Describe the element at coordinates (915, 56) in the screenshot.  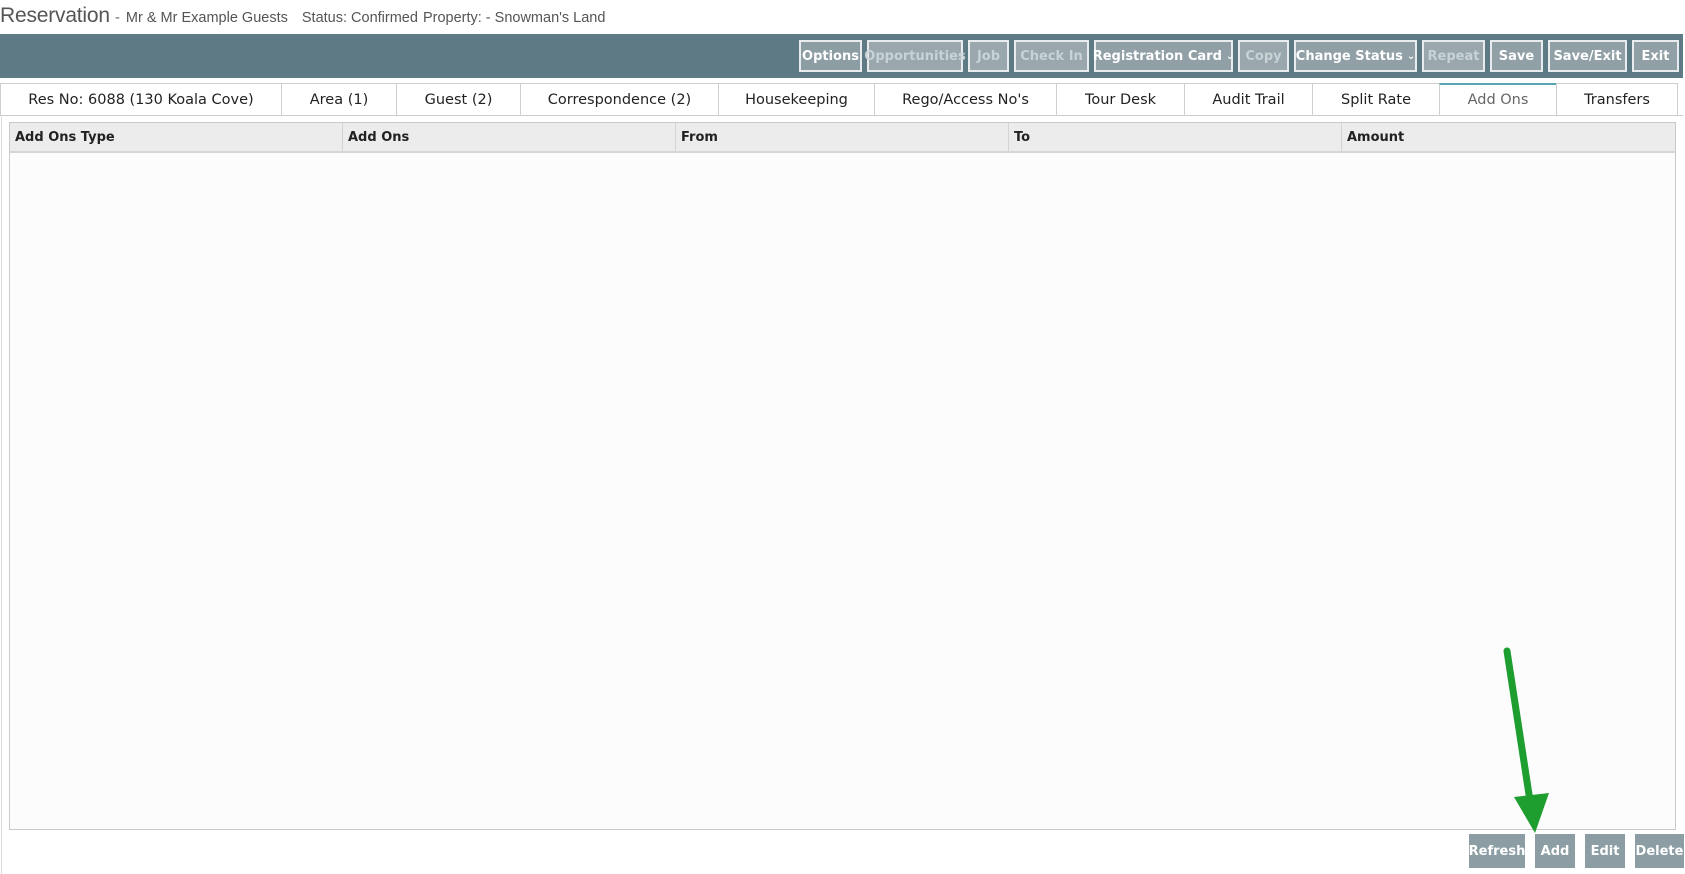
I see `opportunities-button: Opportunities` at that location.